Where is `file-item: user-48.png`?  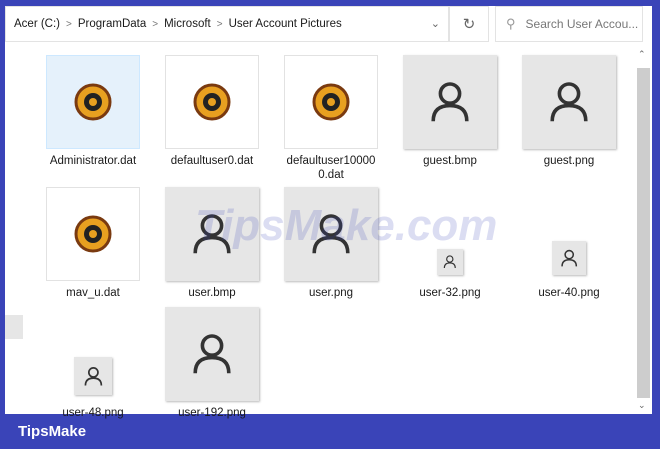 file-item: user-48.png is located at coordinates (93, 363).